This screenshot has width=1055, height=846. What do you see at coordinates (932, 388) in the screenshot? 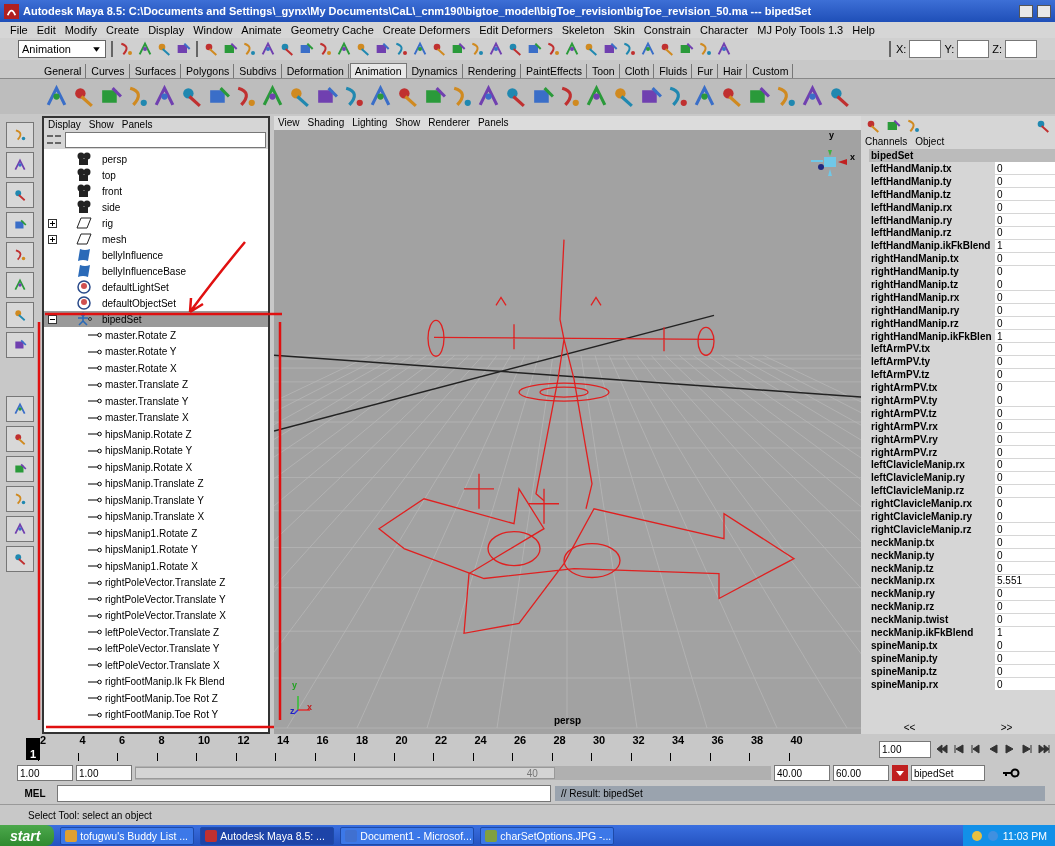
I see `channel-name: rightArmPV.tx` at bounding box center [932, 388].